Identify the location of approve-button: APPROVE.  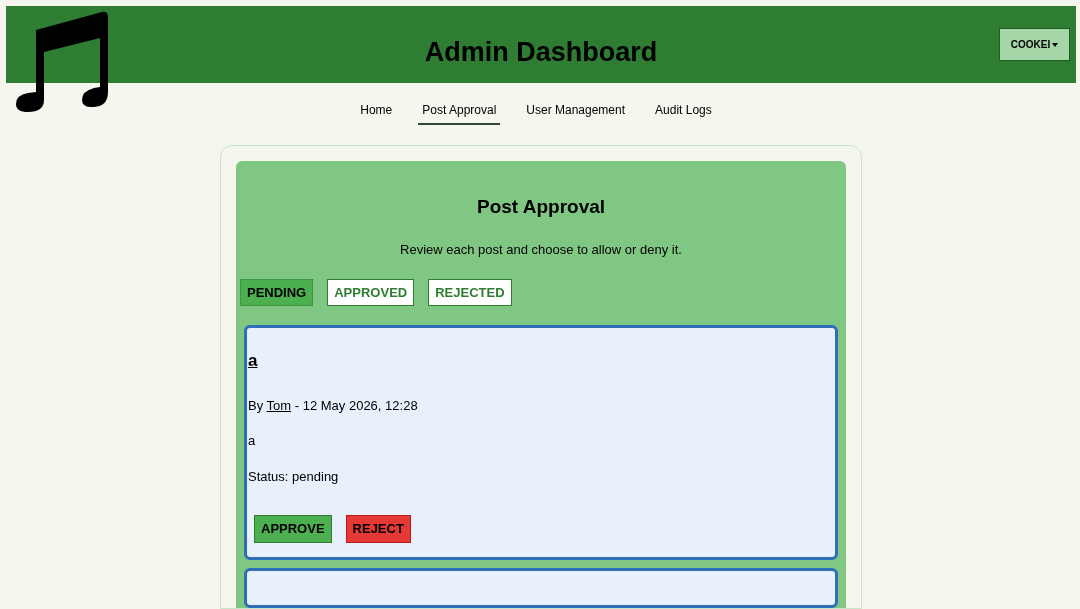
(293, 529).